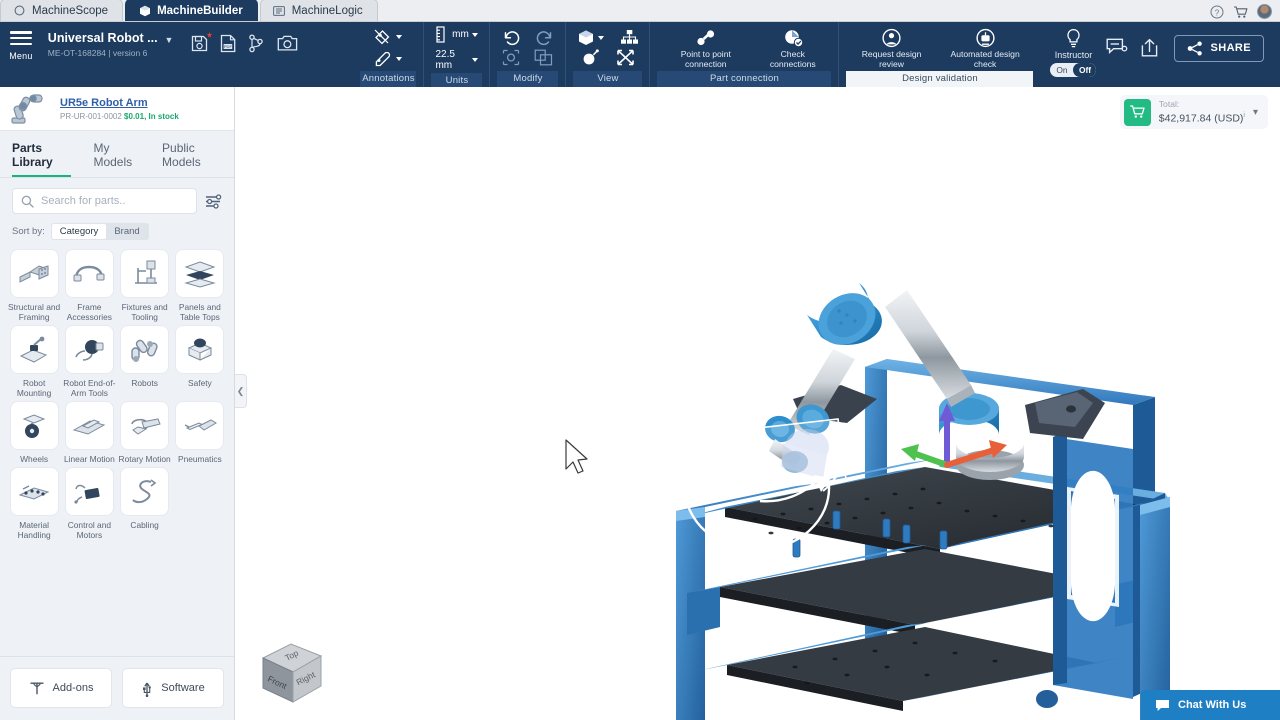  What do you see at coordinates (985, 38) in the screenshot?
I see `automated-check-icon` at bounding box center [985, 38].